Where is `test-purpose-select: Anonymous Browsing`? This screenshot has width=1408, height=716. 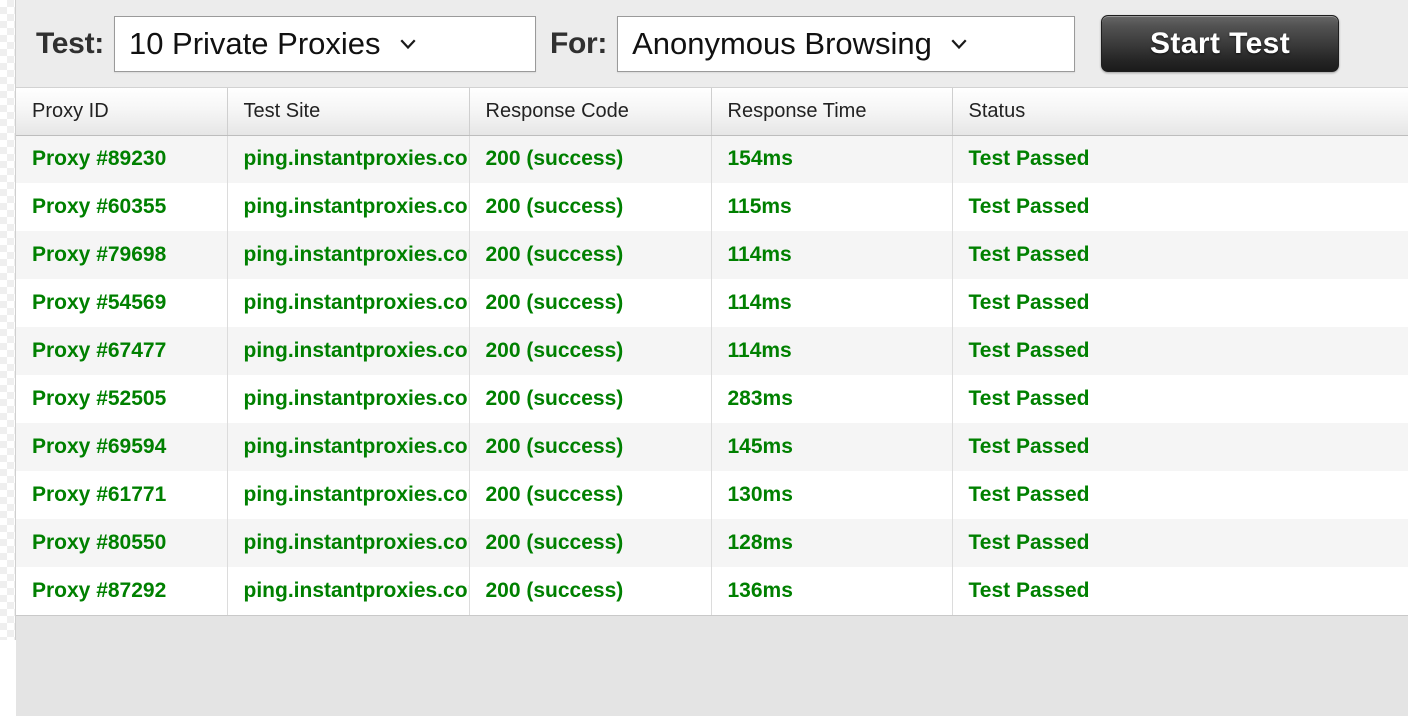
test-purpose-select: Anonymous Browsing is located at coordinates (846, 43).